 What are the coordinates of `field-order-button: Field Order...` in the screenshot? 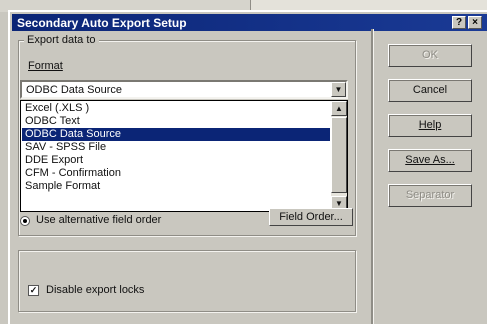 It's located at (311, 217).